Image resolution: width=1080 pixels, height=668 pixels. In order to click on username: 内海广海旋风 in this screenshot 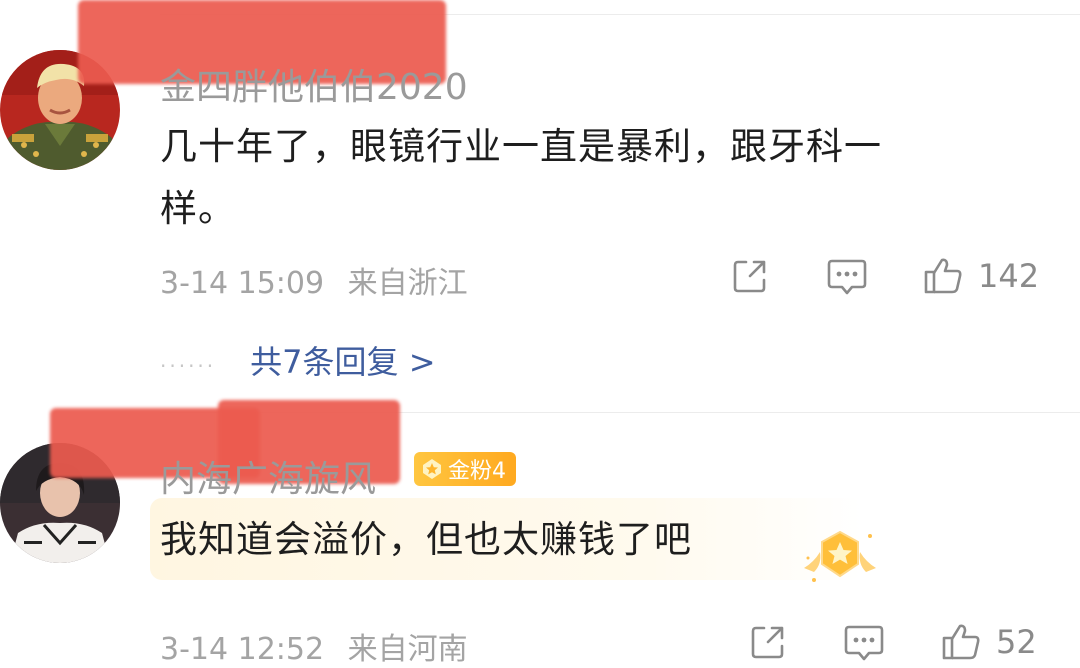, I will do `click(268, 476)`.